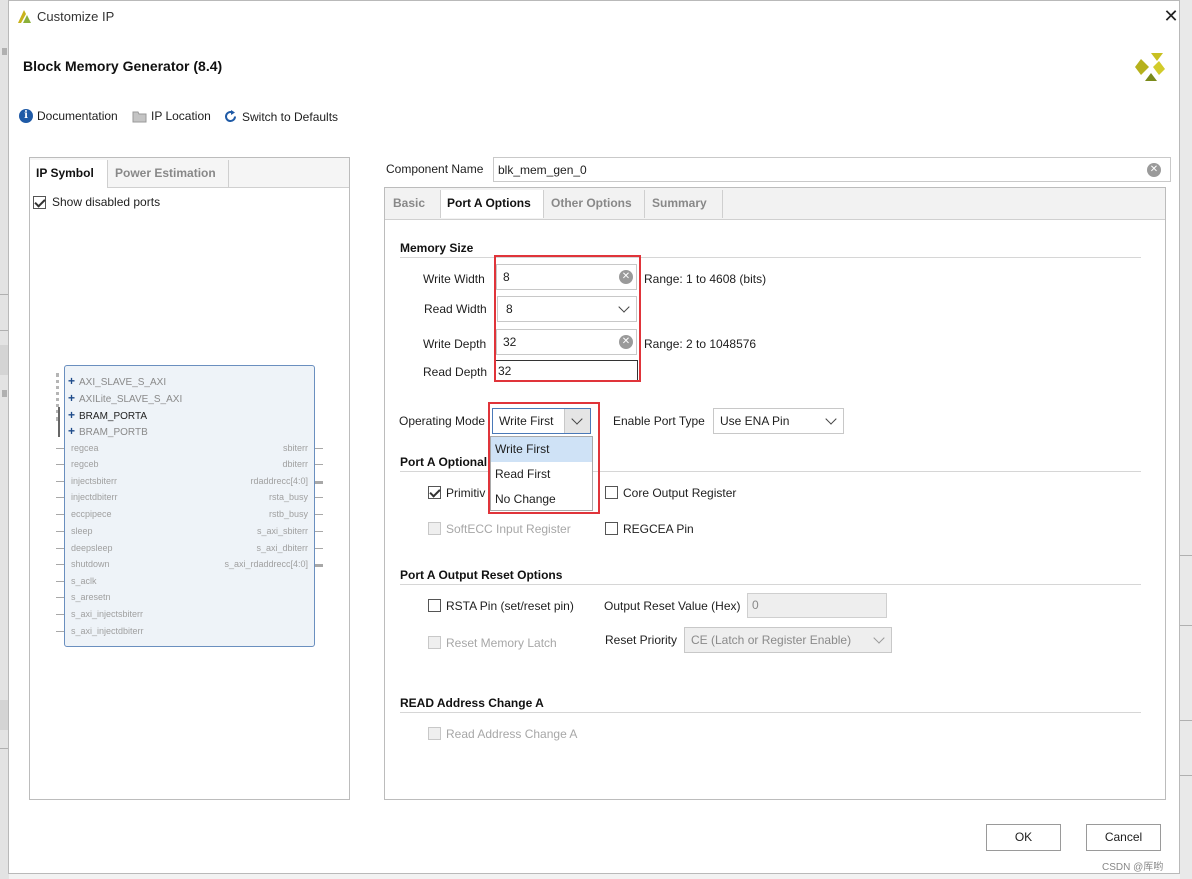  Describe the element at coordinates (91, 597) in the screenshot. I see `port-s-aresetn: s_aresetn` at that location.